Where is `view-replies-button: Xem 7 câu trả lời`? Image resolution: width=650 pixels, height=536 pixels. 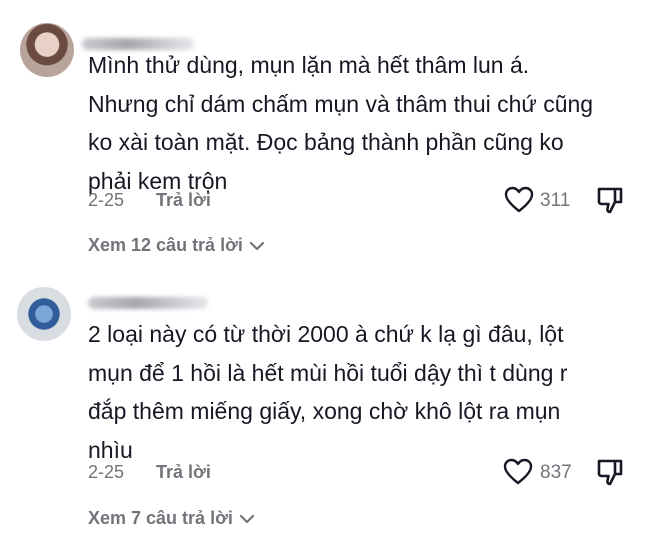 view-replies-button: Xem 7 câu trả lời is located at coordinates (171, 518).